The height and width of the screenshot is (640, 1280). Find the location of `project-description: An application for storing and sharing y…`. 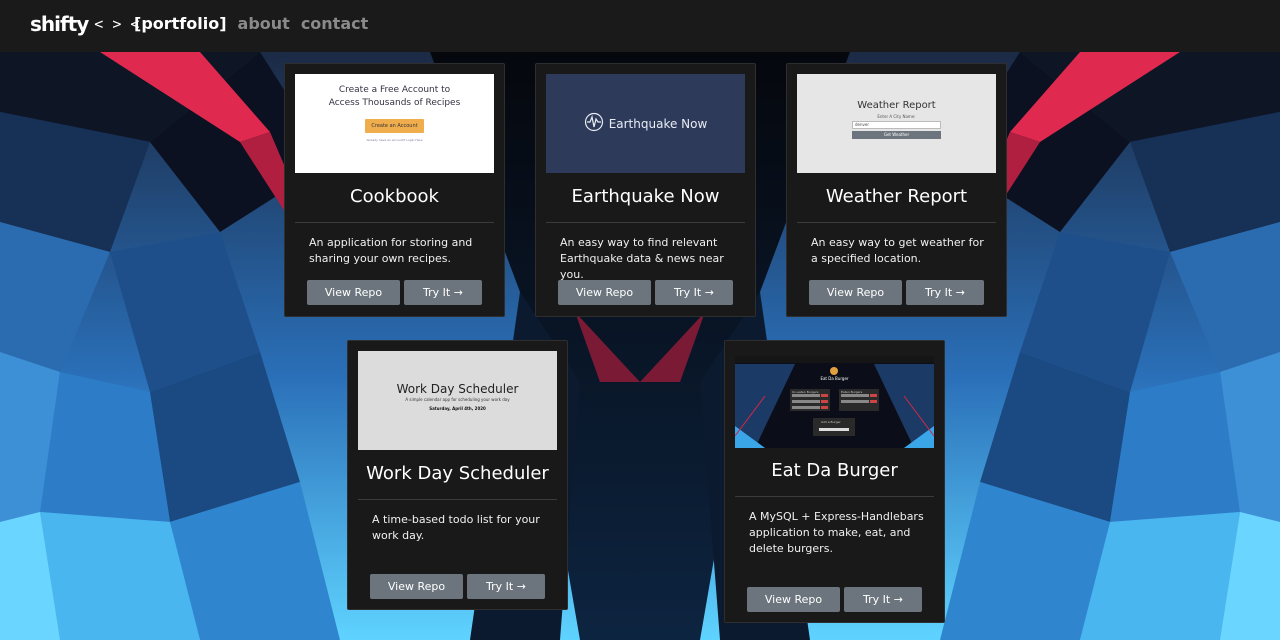

project-description: An application for storing and sharing y… is located at coordinates (391, 250).